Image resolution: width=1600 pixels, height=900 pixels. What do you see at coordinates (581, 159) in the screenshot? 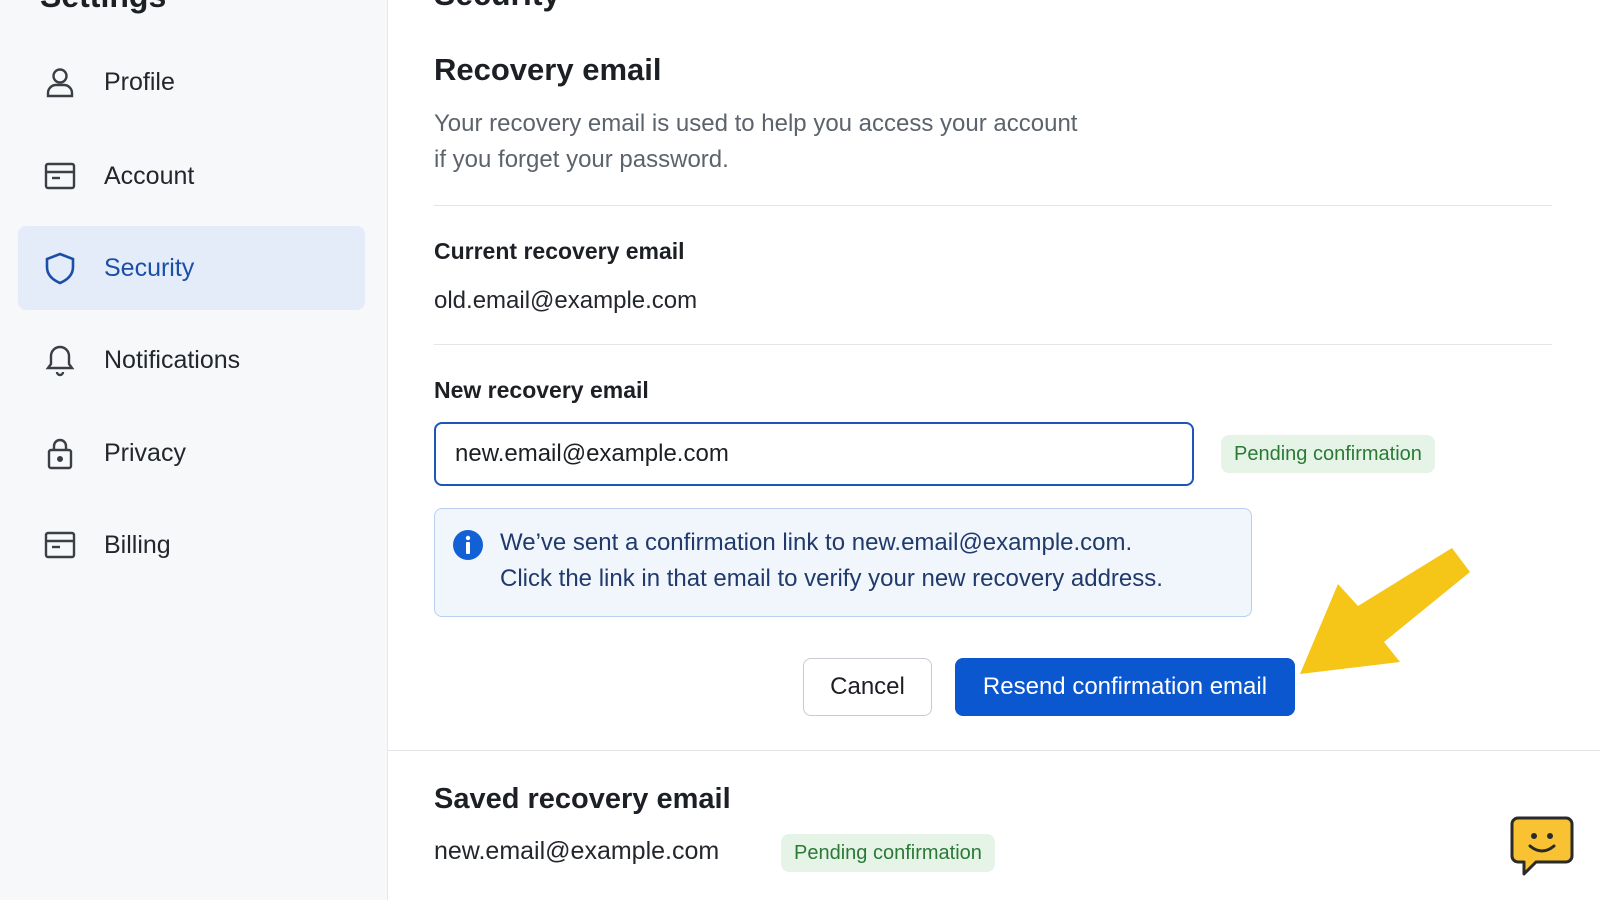
I see `description-line: if you forget your password.` at bounding box center [581, 159].